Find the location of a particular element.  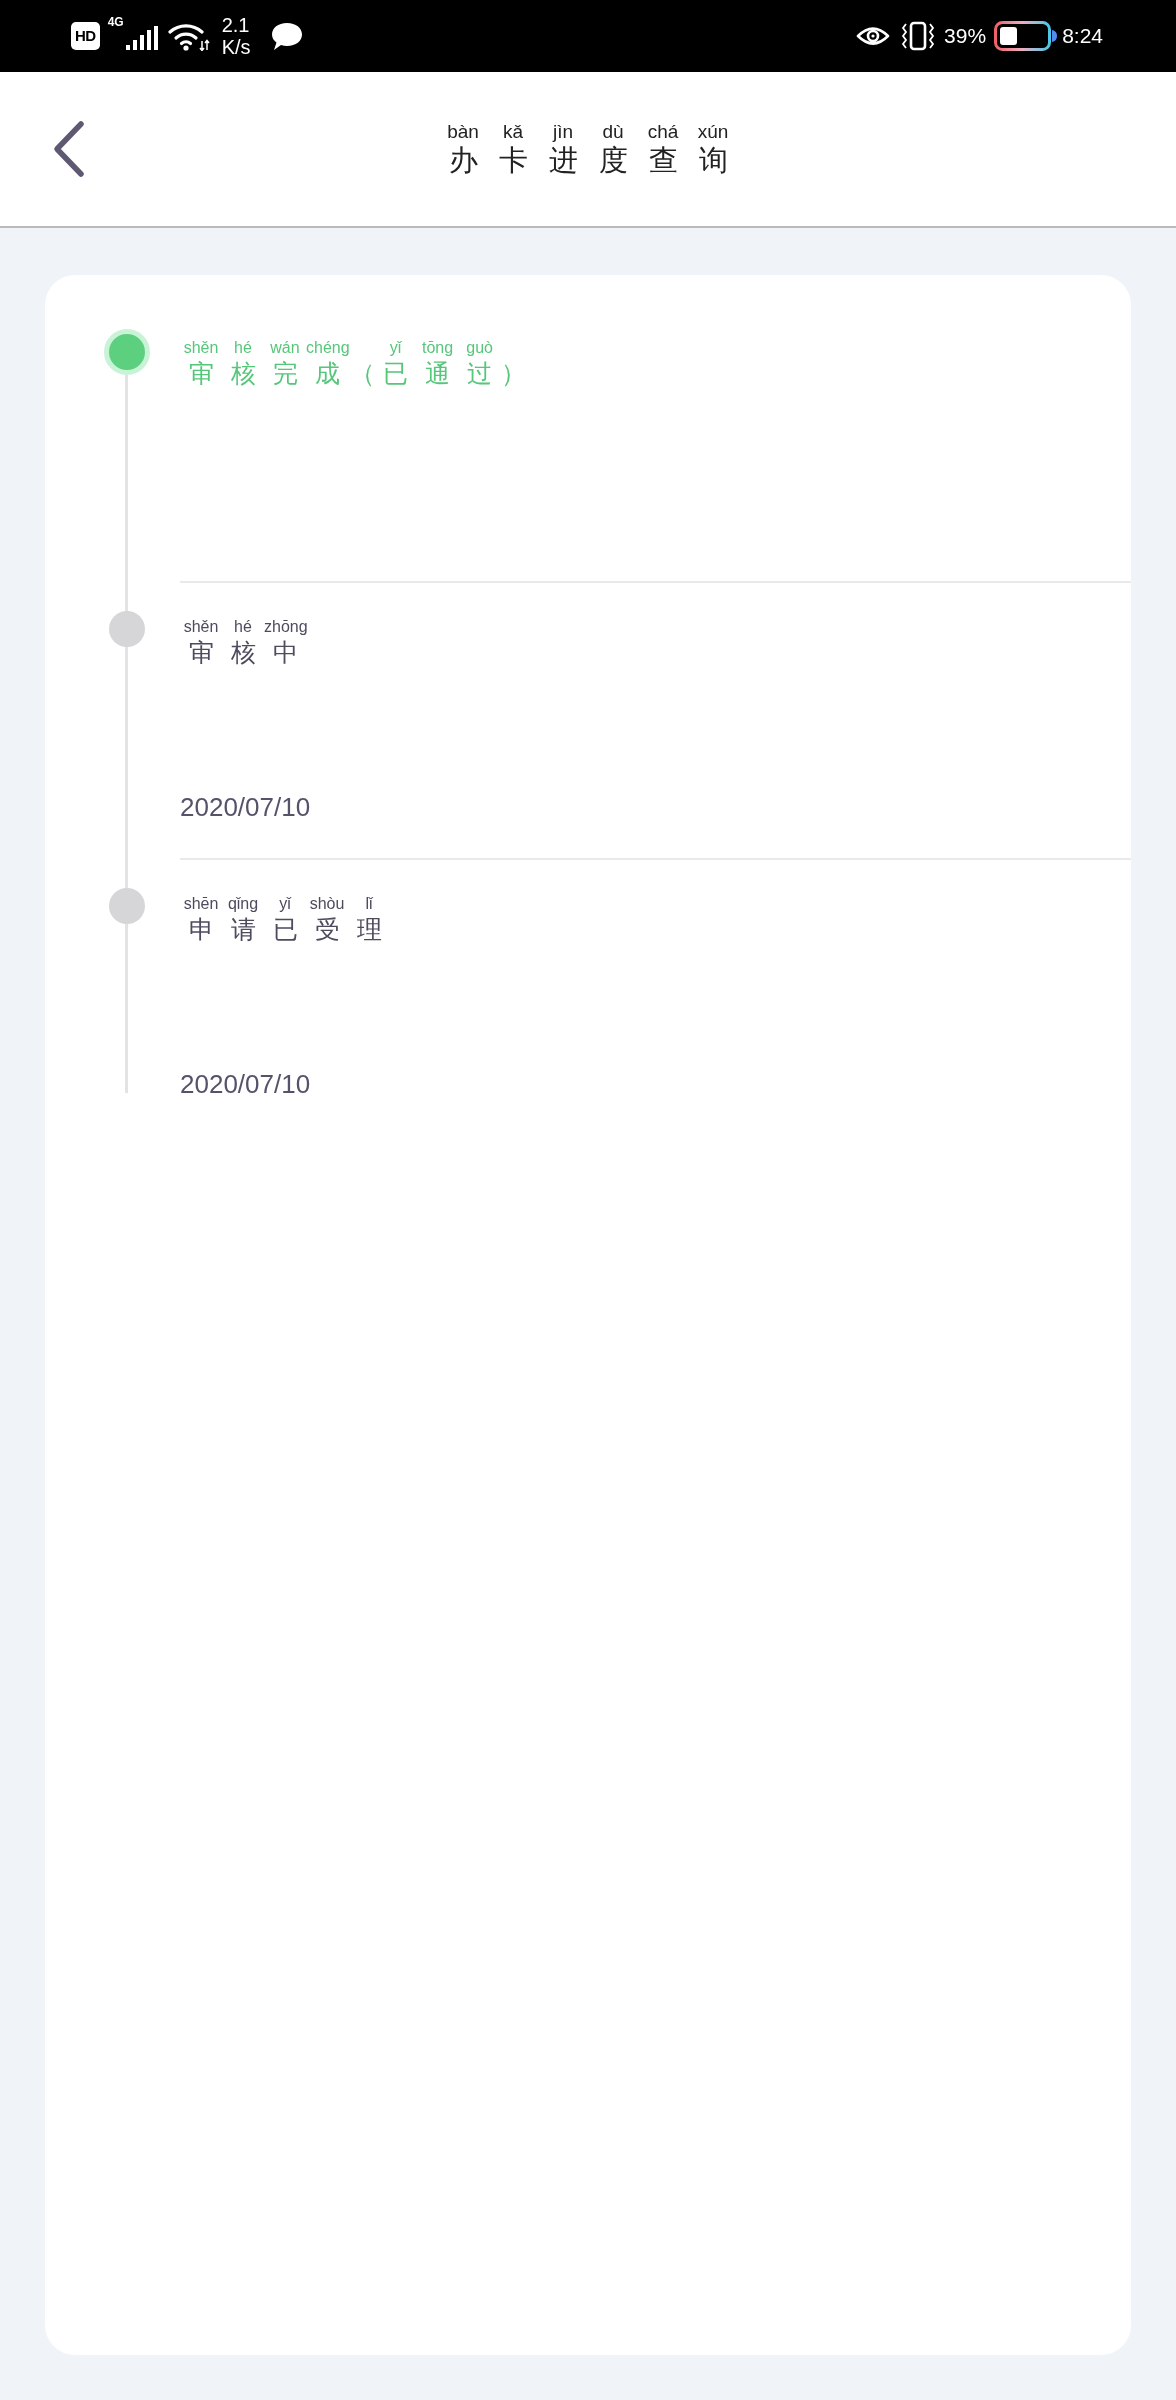

step-pinyin: shěn hé wán chéng yǐ tōng guò is located at coordinates (338, 348).